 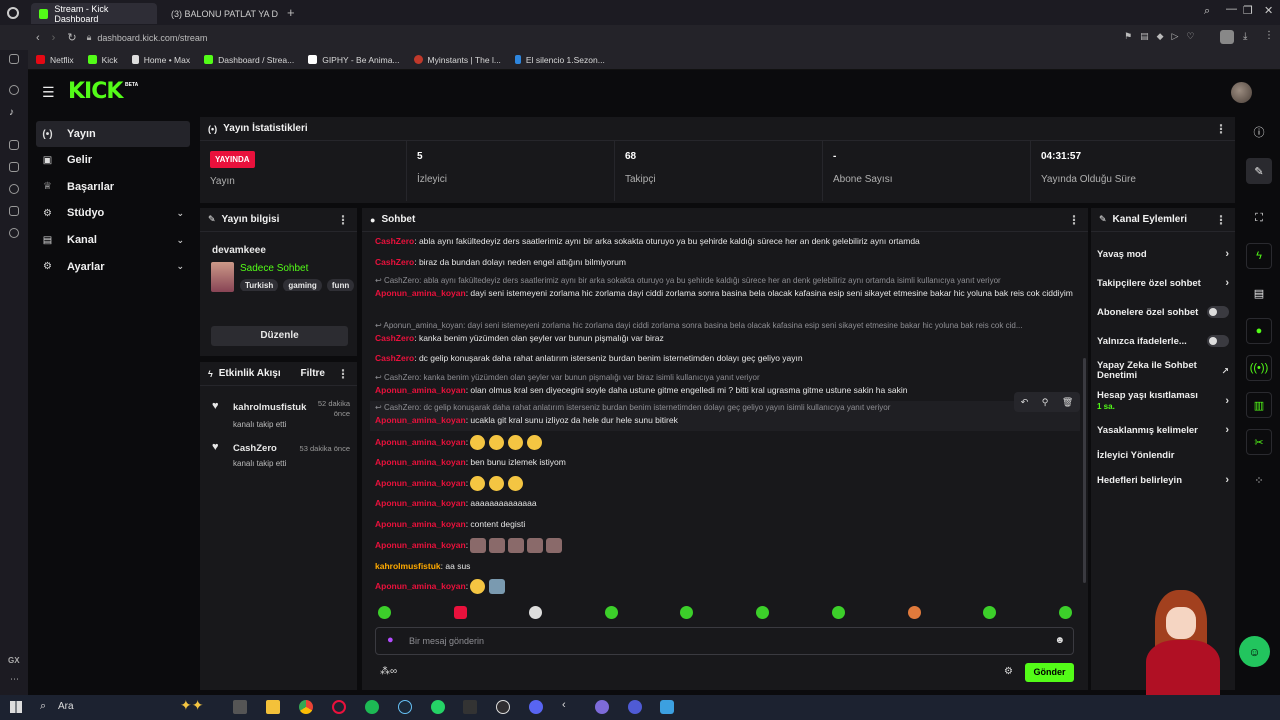 What do you see at coordinates (339, 707) in the screenshot?
I see `opera-gx-icon` at bounding box center [339, 707].